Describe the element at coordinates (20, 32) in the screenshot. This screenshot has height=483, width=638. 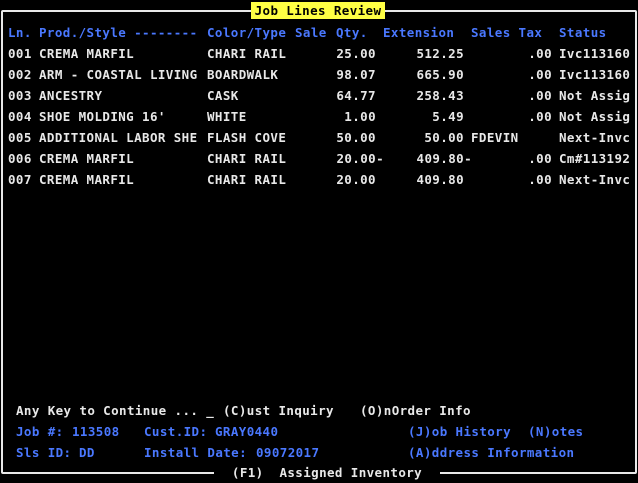
I see `col-ln: Ln.` at that location.